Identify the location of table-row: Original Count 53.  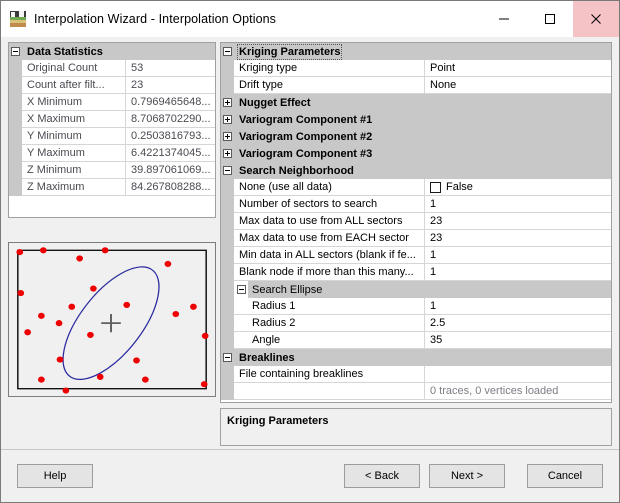
(112, 68).